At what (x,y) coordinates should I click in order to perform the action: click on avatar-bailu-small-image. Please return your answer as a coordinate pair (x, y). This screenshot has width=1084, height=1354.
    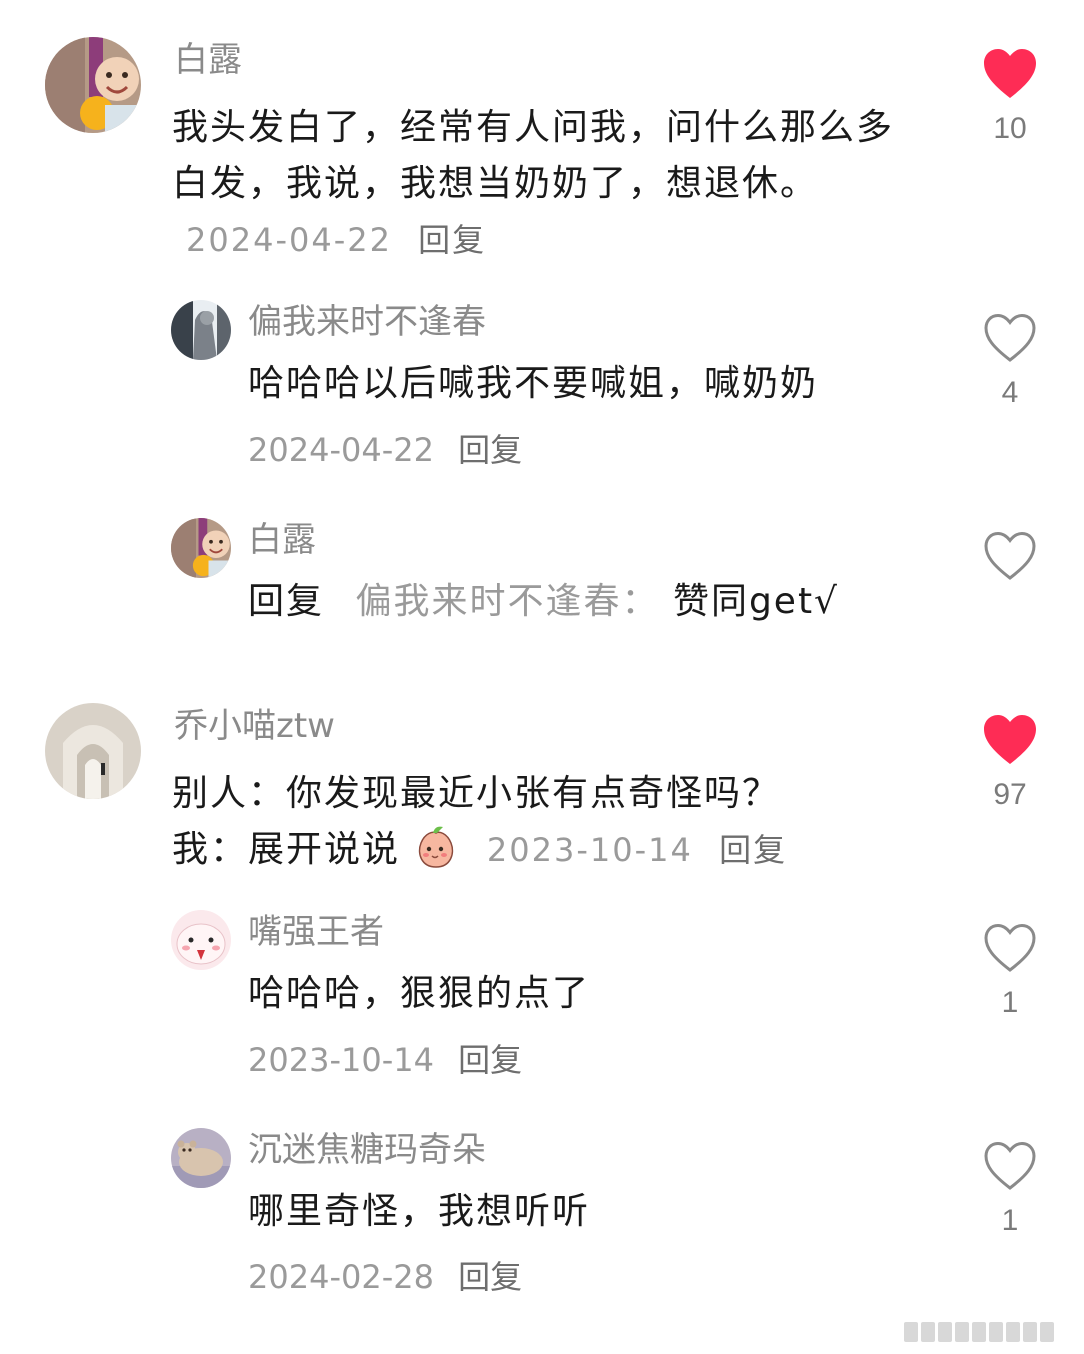
    Looking at the image, I should click on (201, 548).